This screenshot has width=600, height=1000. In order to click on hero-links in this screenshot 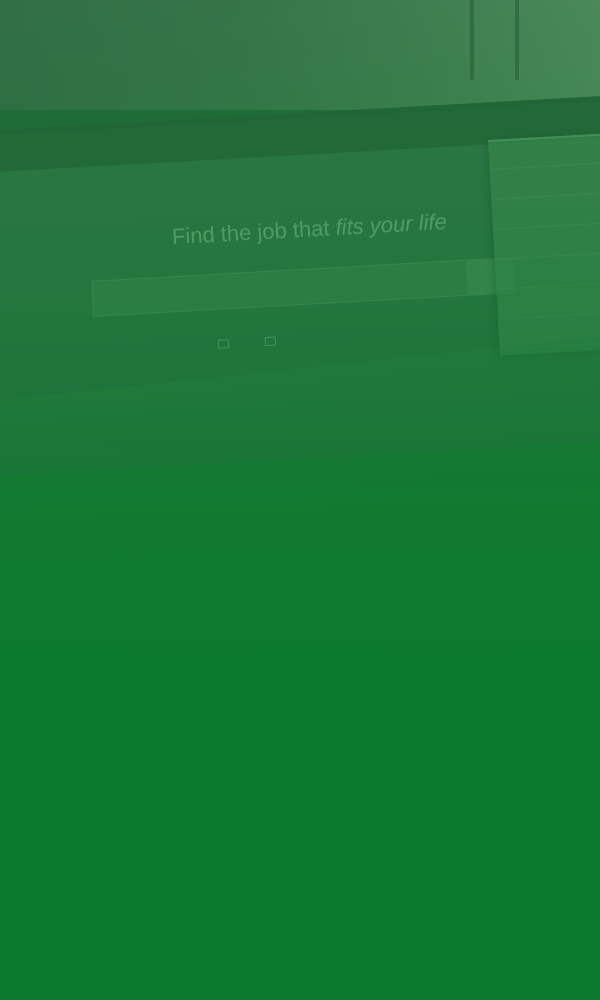, I will do `click(262, 340)`.